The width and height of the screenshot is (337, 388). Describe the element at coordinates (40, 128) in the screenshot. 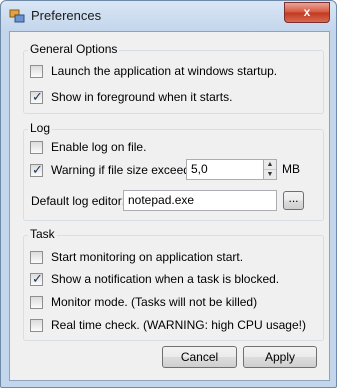

I see `log-legend: Log` at that location.